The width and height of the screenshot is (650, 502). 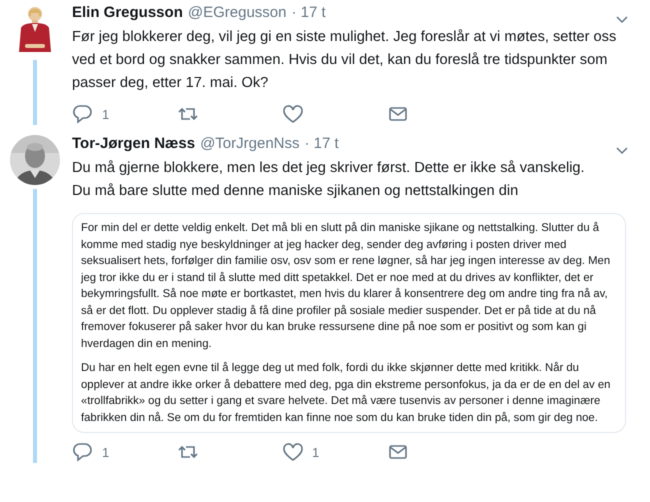 What do you see at coordinates (334, 452) in the screenshot?
I see `like-button: 1` at bounding box center [334, 452].